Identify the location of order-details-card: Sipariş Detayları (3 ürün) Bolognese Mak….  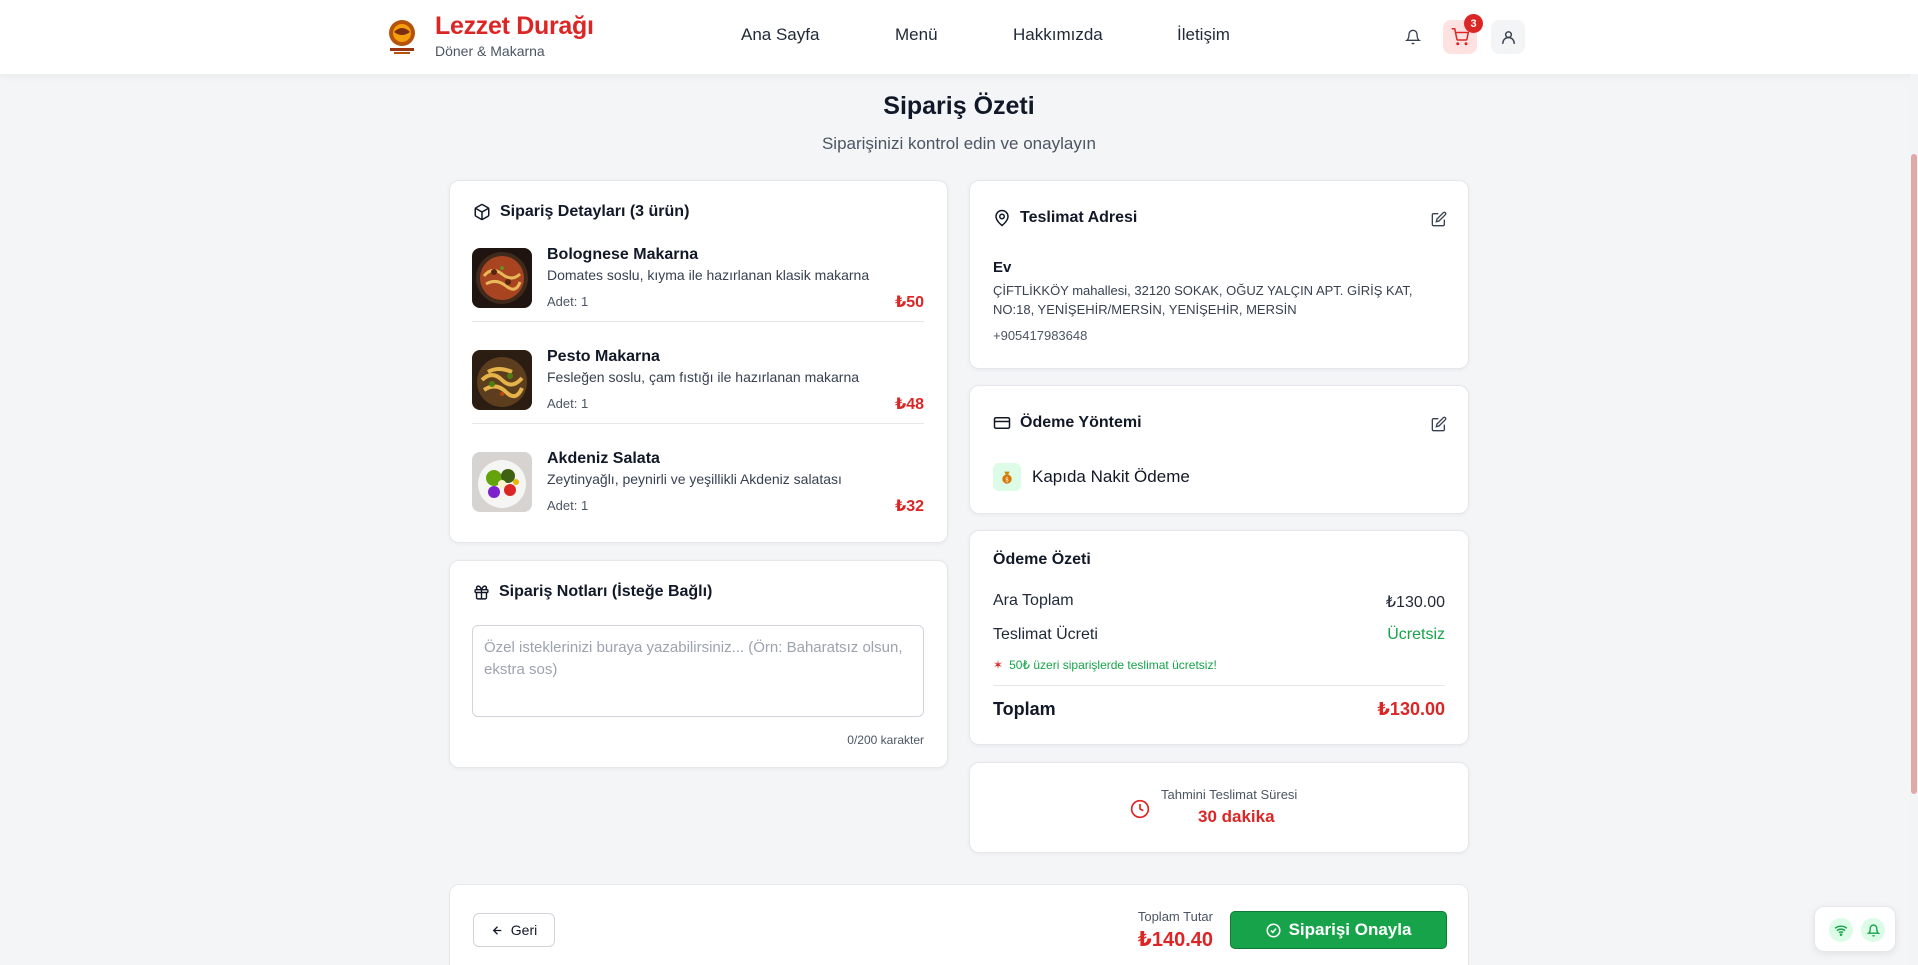
(698, 361).